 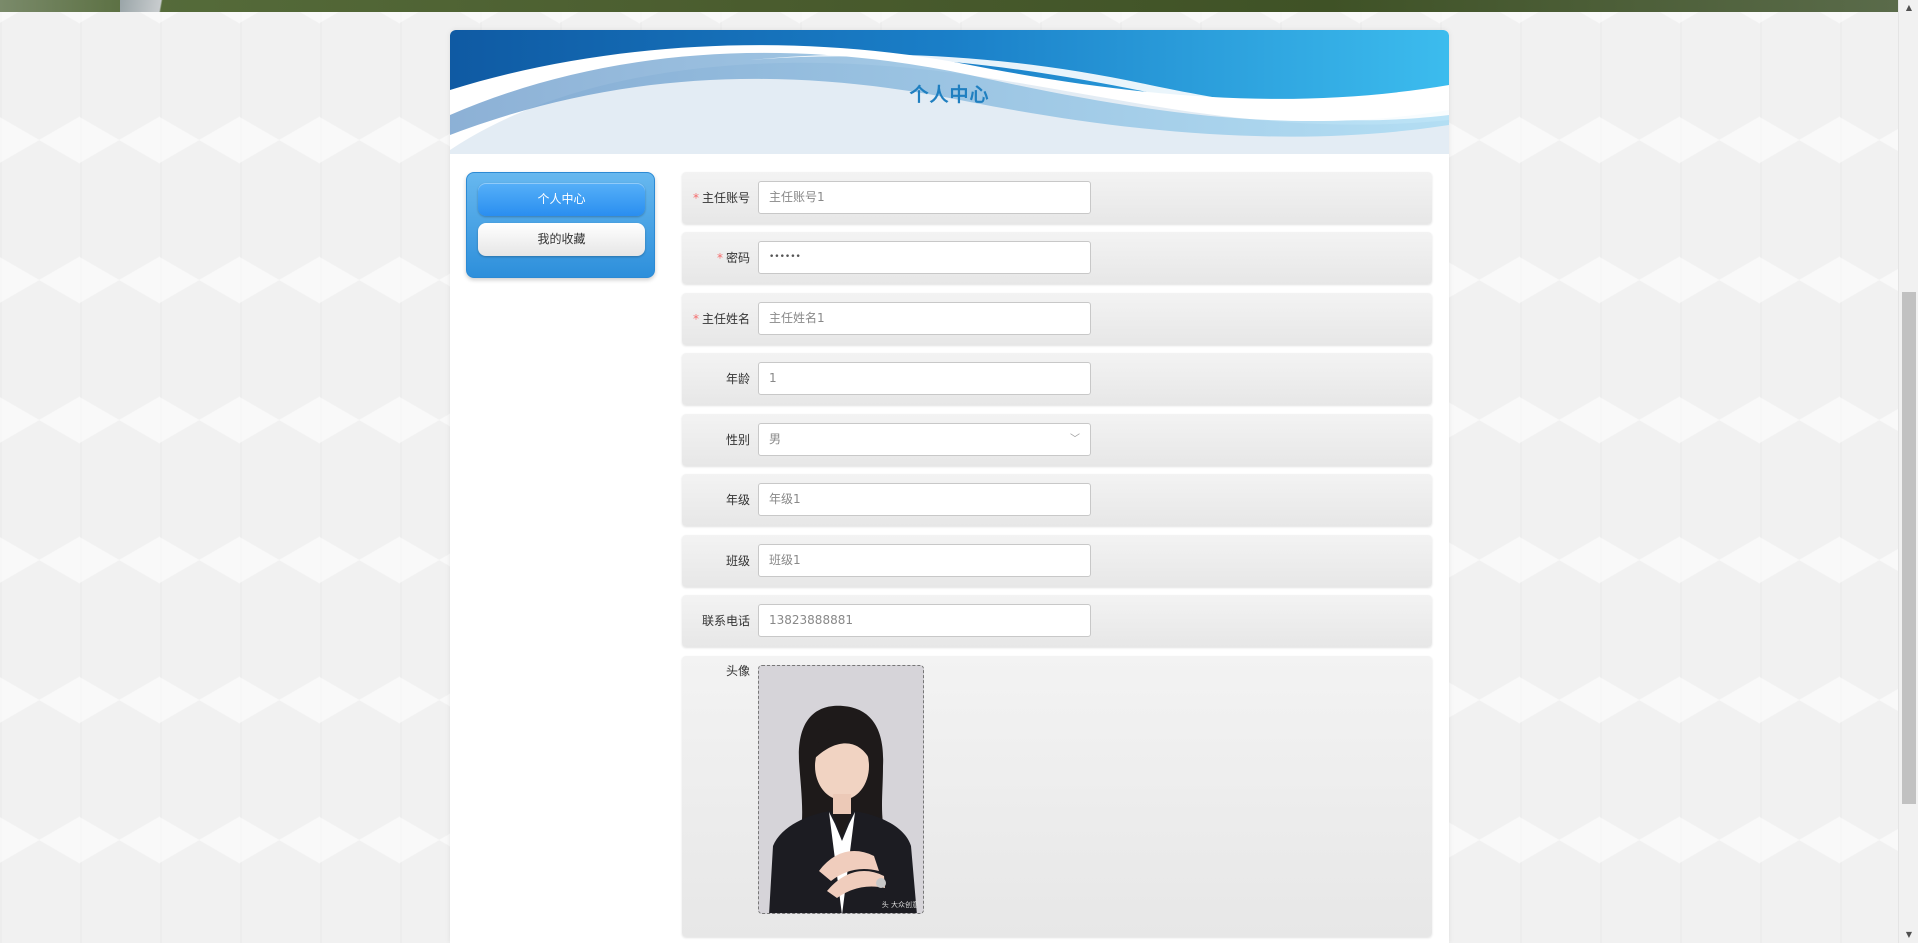 I want to click on form-row-password: * 密码 ••••••, so click(x=1057, y=258).